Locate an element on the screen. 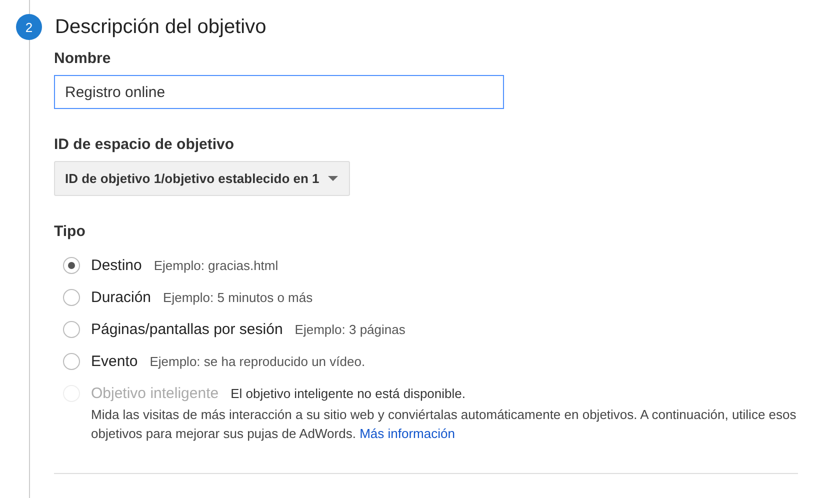 The image size is (824, 498). option-label: Evento is located at coordinates (114, 361).